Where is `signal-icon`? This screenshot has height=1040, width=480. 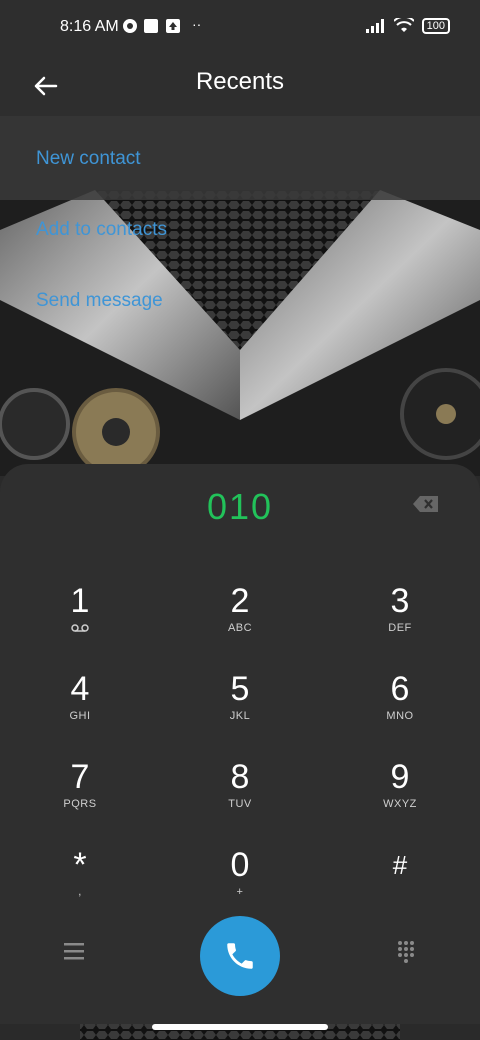 signal-icon is located at coordinates (374, 26).